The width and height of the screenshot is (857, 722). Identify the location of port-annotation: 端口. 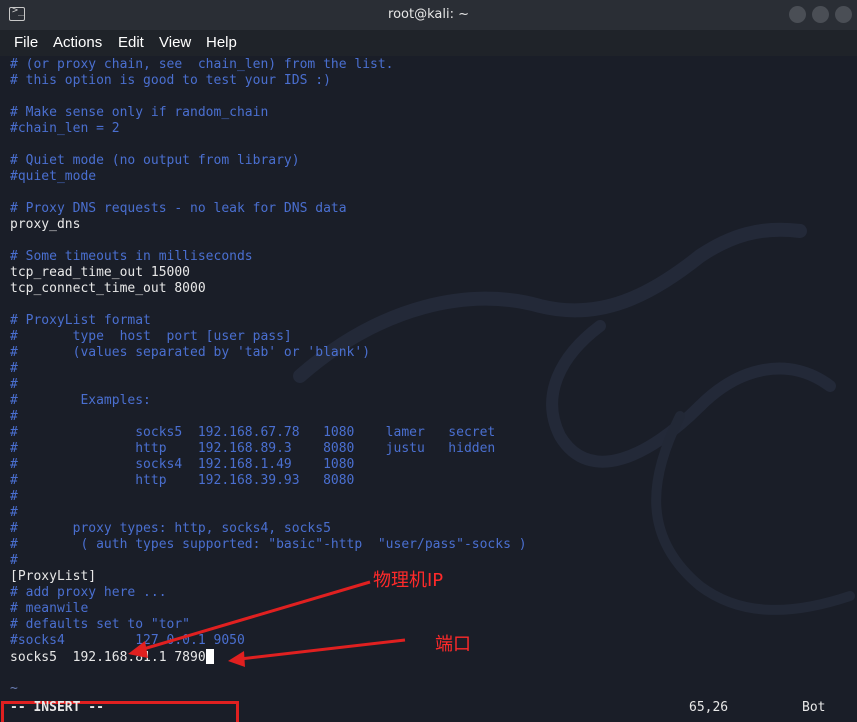
(453, 644).